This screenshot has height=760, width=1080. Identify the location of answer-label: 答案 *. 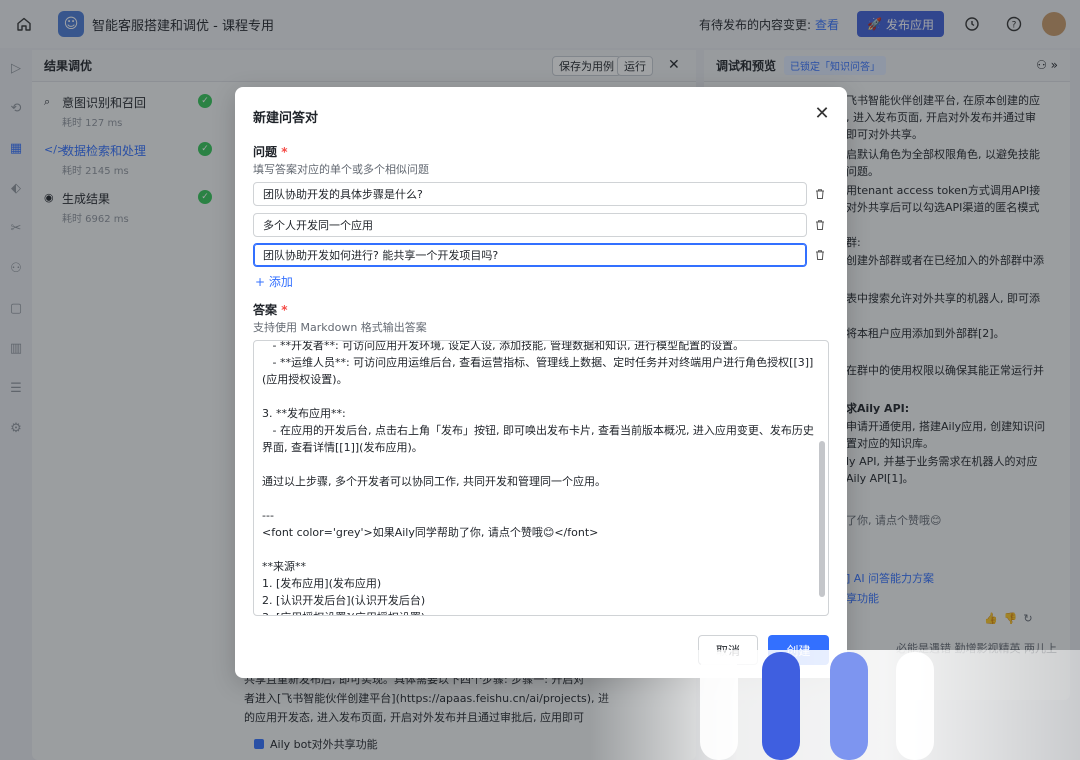
(270, 310).